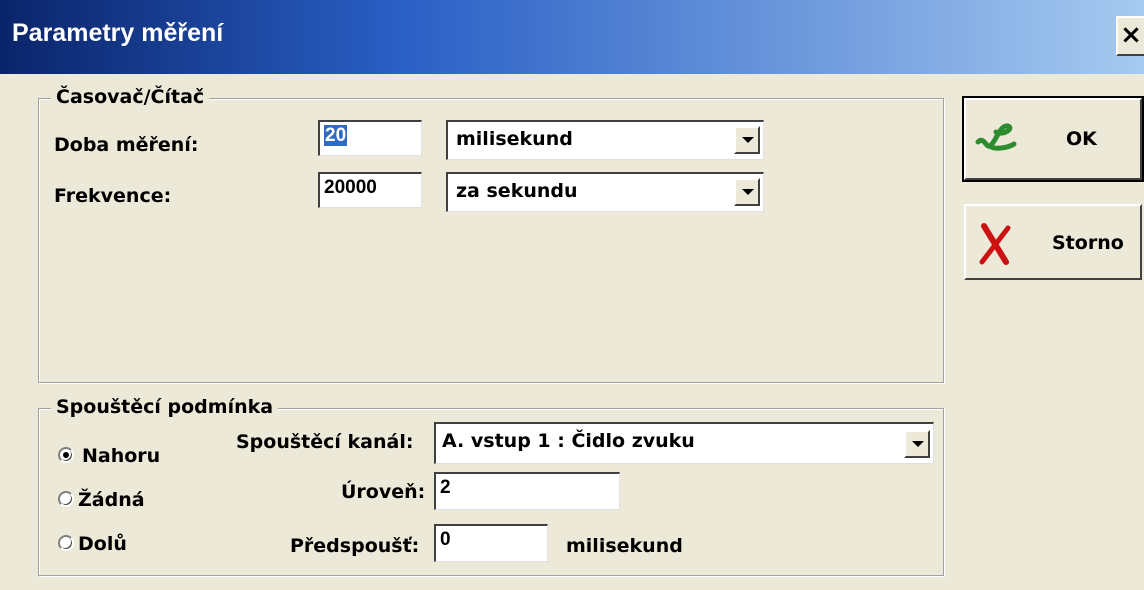  I want to click on timer-group-legend: Časovač/Čítač, so click(130, 97).